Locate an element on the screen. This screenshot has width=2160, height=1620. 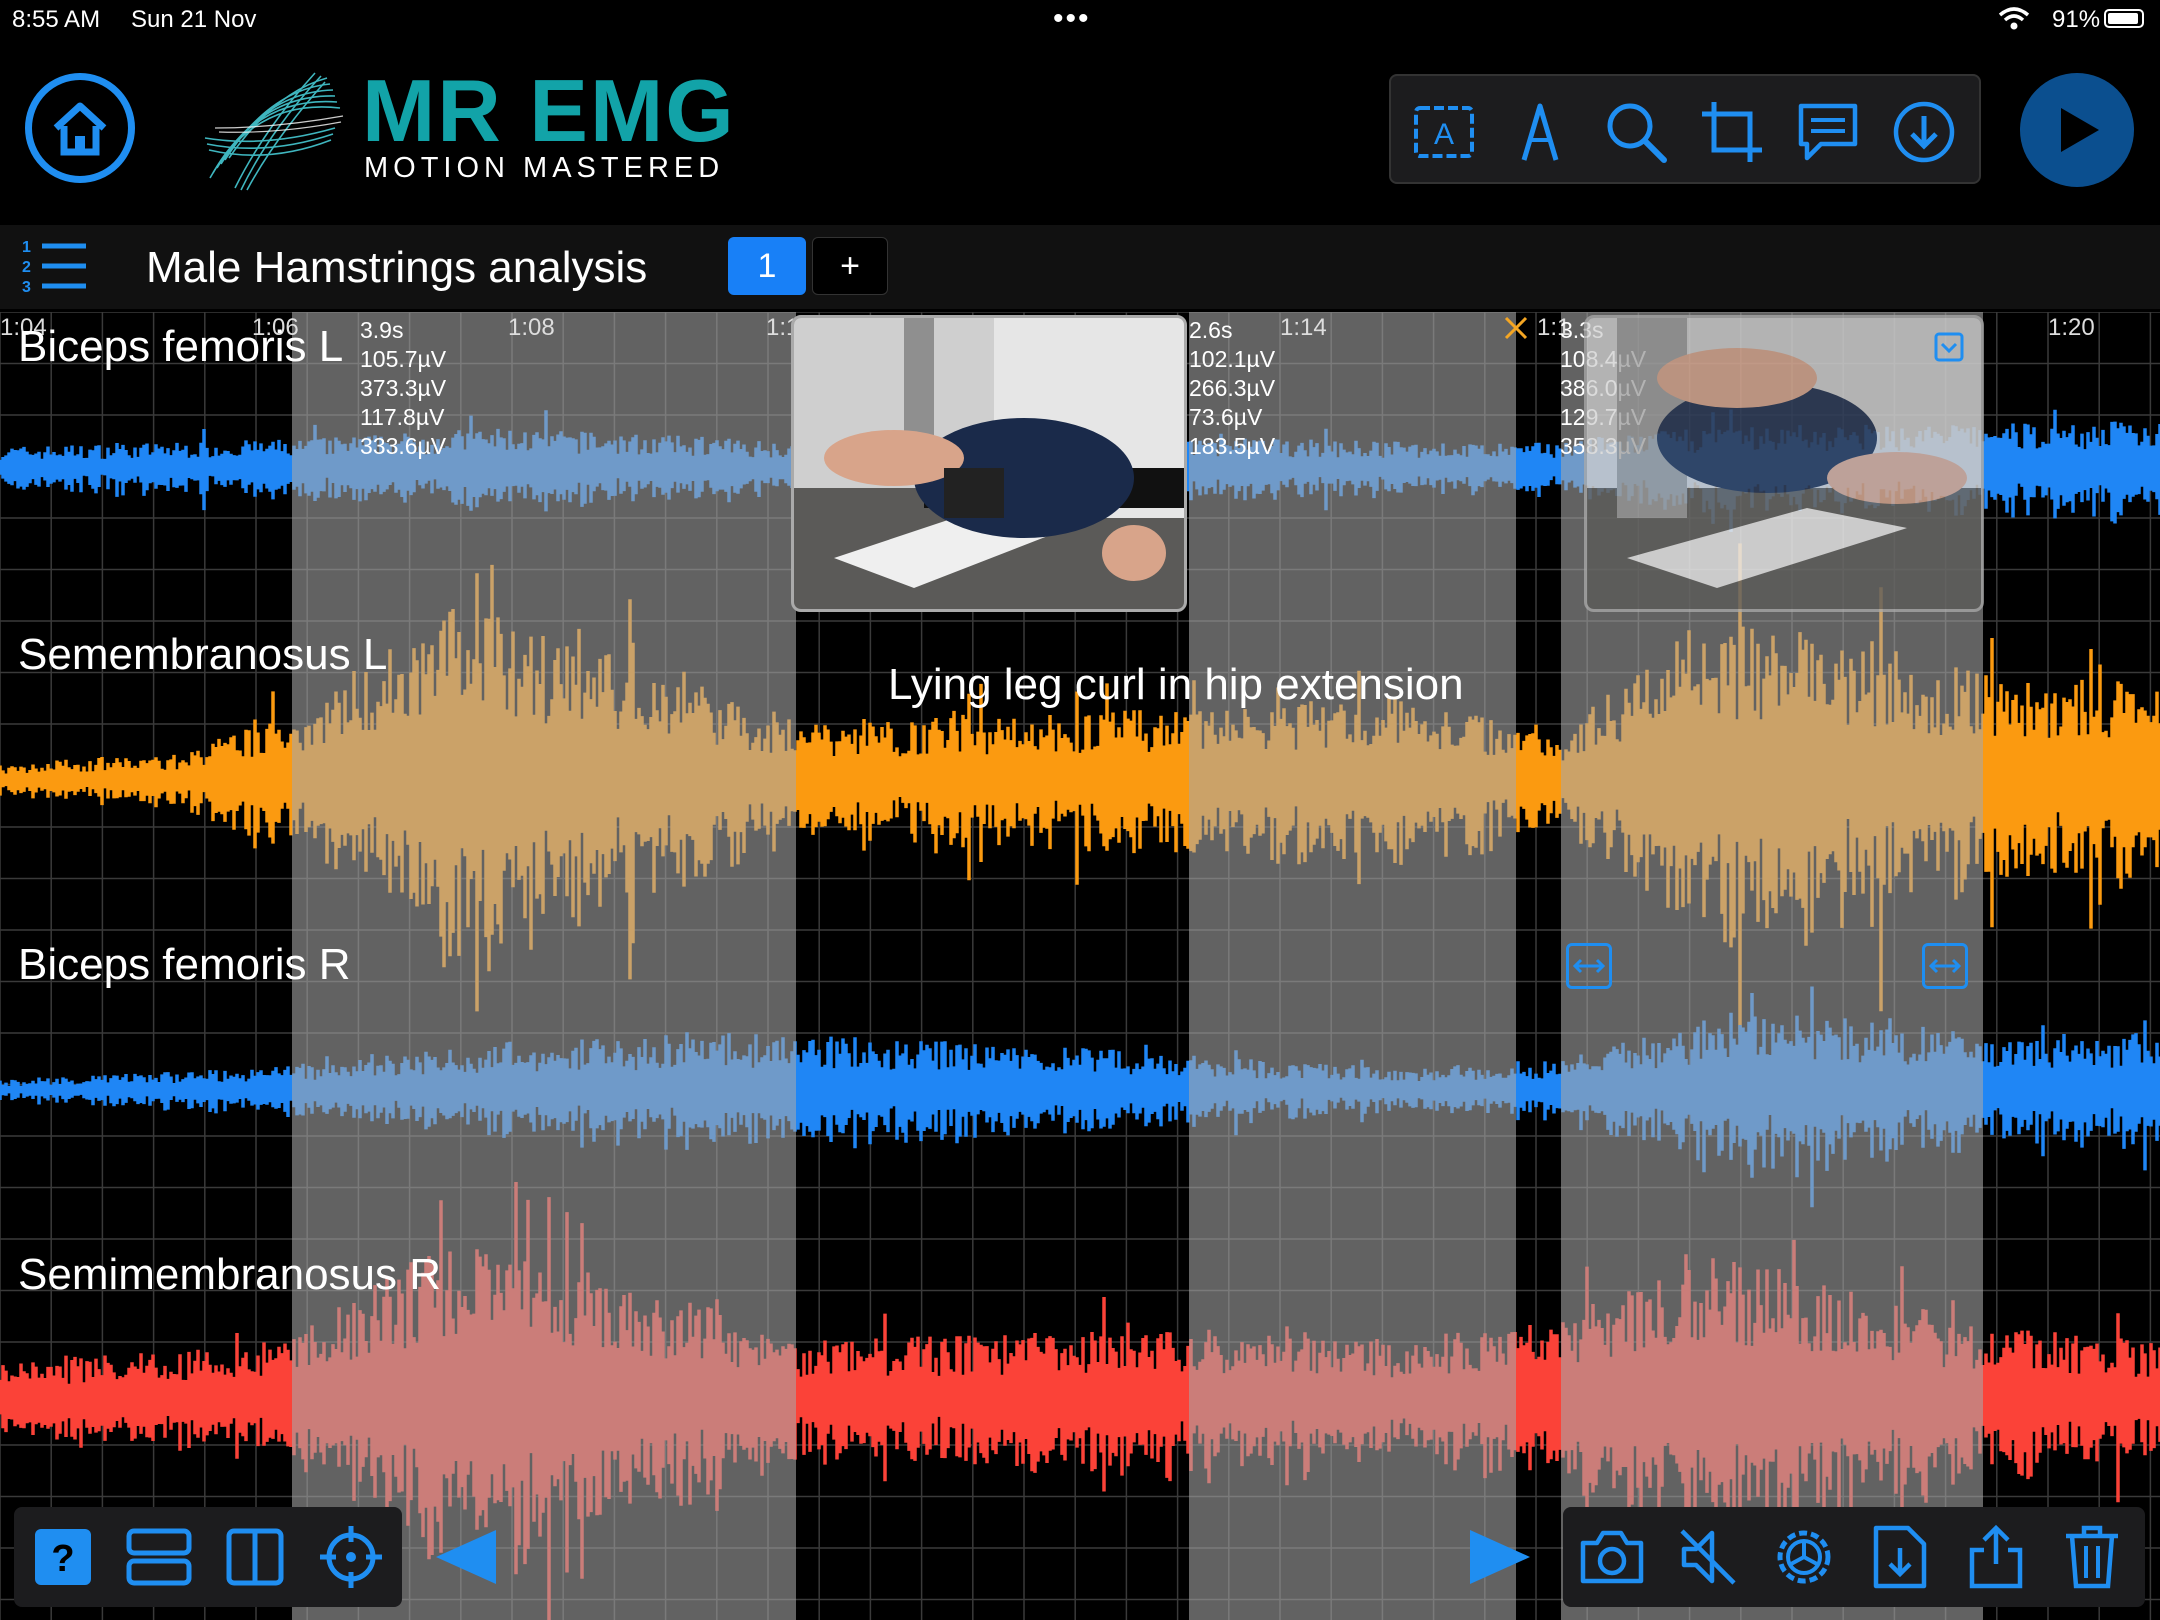
selection-duration: 2.6s is located at coordinates (1211, 330).